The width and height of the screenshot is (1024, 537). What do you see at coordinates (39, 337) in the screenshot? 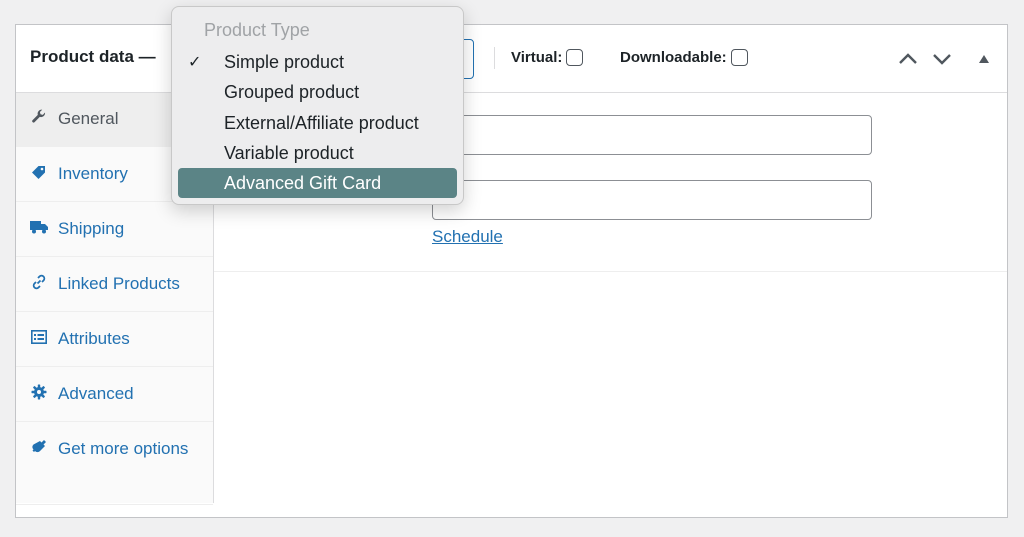
I see `list-icon` at bounding box center [39, 337].